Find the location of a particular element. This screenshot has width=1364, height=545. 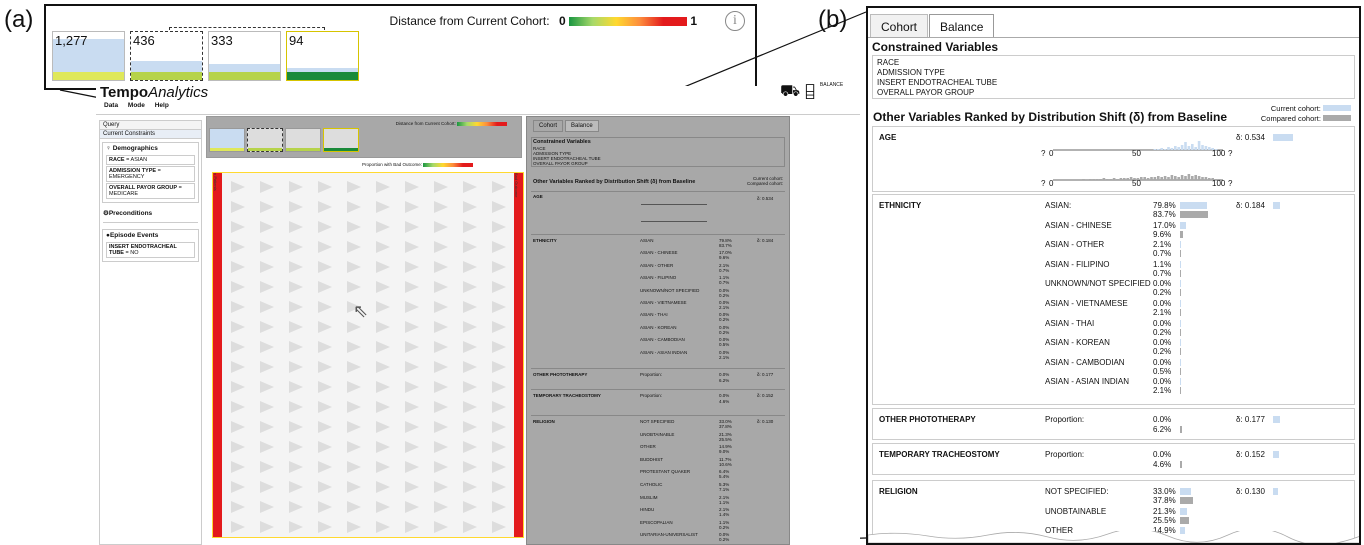

mini-tab-balance: Balance is located at coordinates (582, 126).